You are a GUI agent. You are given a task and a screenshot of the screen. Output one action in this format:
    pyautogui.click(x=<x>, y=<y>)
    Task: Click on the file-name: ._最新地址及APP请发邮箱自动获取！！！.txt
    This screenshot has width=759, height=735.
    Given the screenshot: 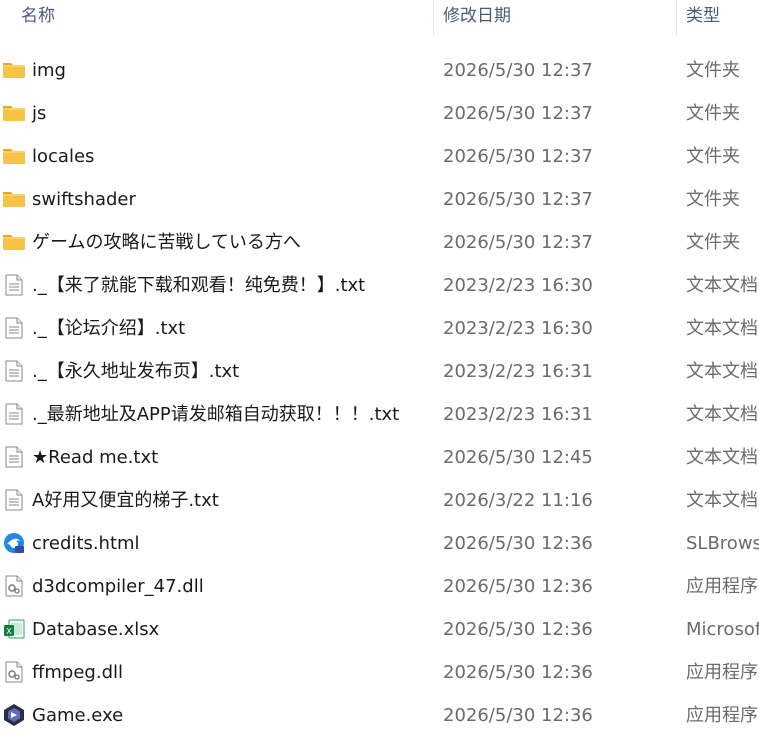 What is the action you would take?
    pyautogui.click(x=216, y=414)
    